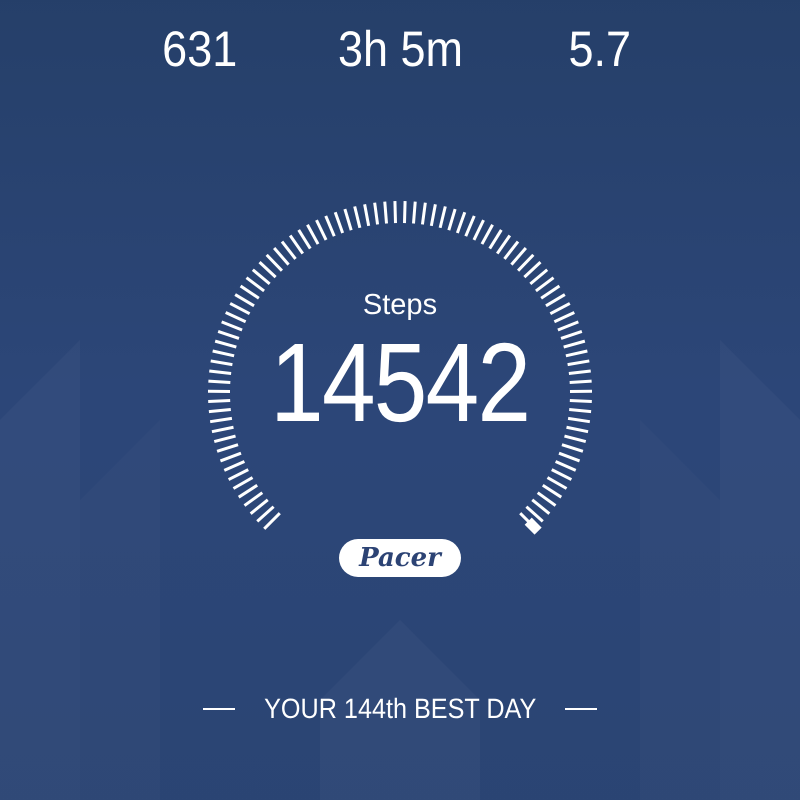 This screenshot has height=800, width=800. I want to click on stat-value: 3h 5m, so click(400, 49).